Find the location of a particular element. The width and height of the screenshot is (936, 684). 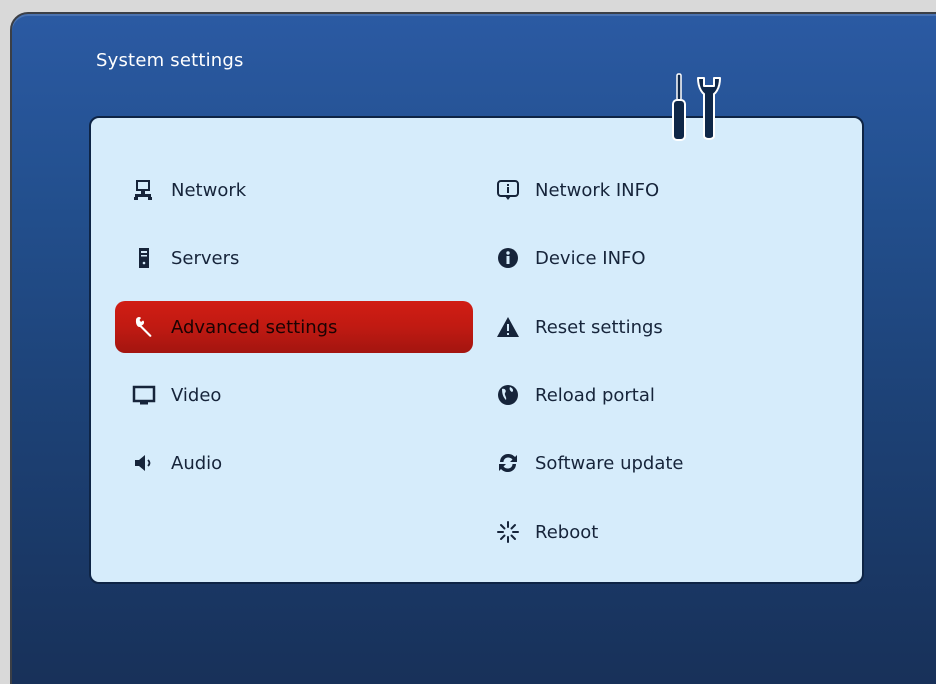

menu-item-label: Software update is located at coordinates (609, 463).